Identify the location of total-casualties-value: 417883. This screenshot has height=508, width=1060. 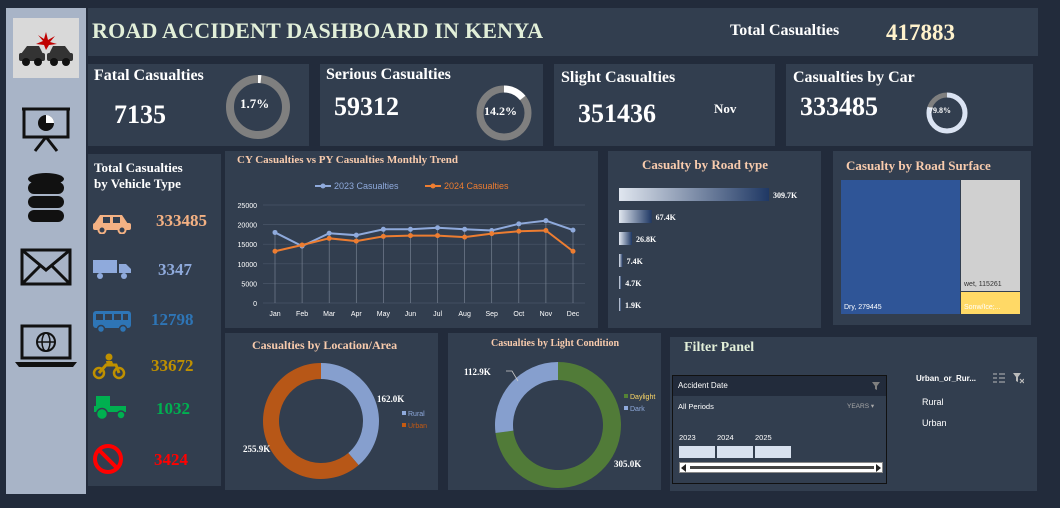
(920, 32).